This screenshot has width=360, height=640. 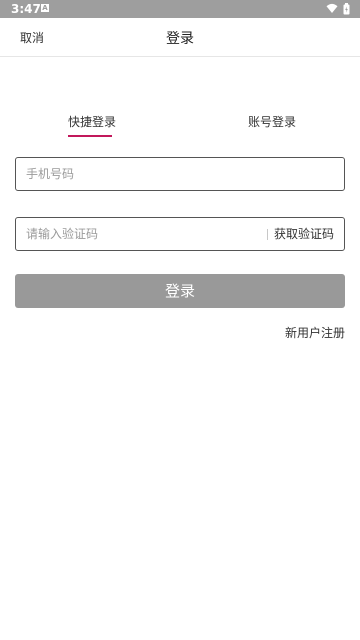 I want to click on divider, so click(x=267, y=234).